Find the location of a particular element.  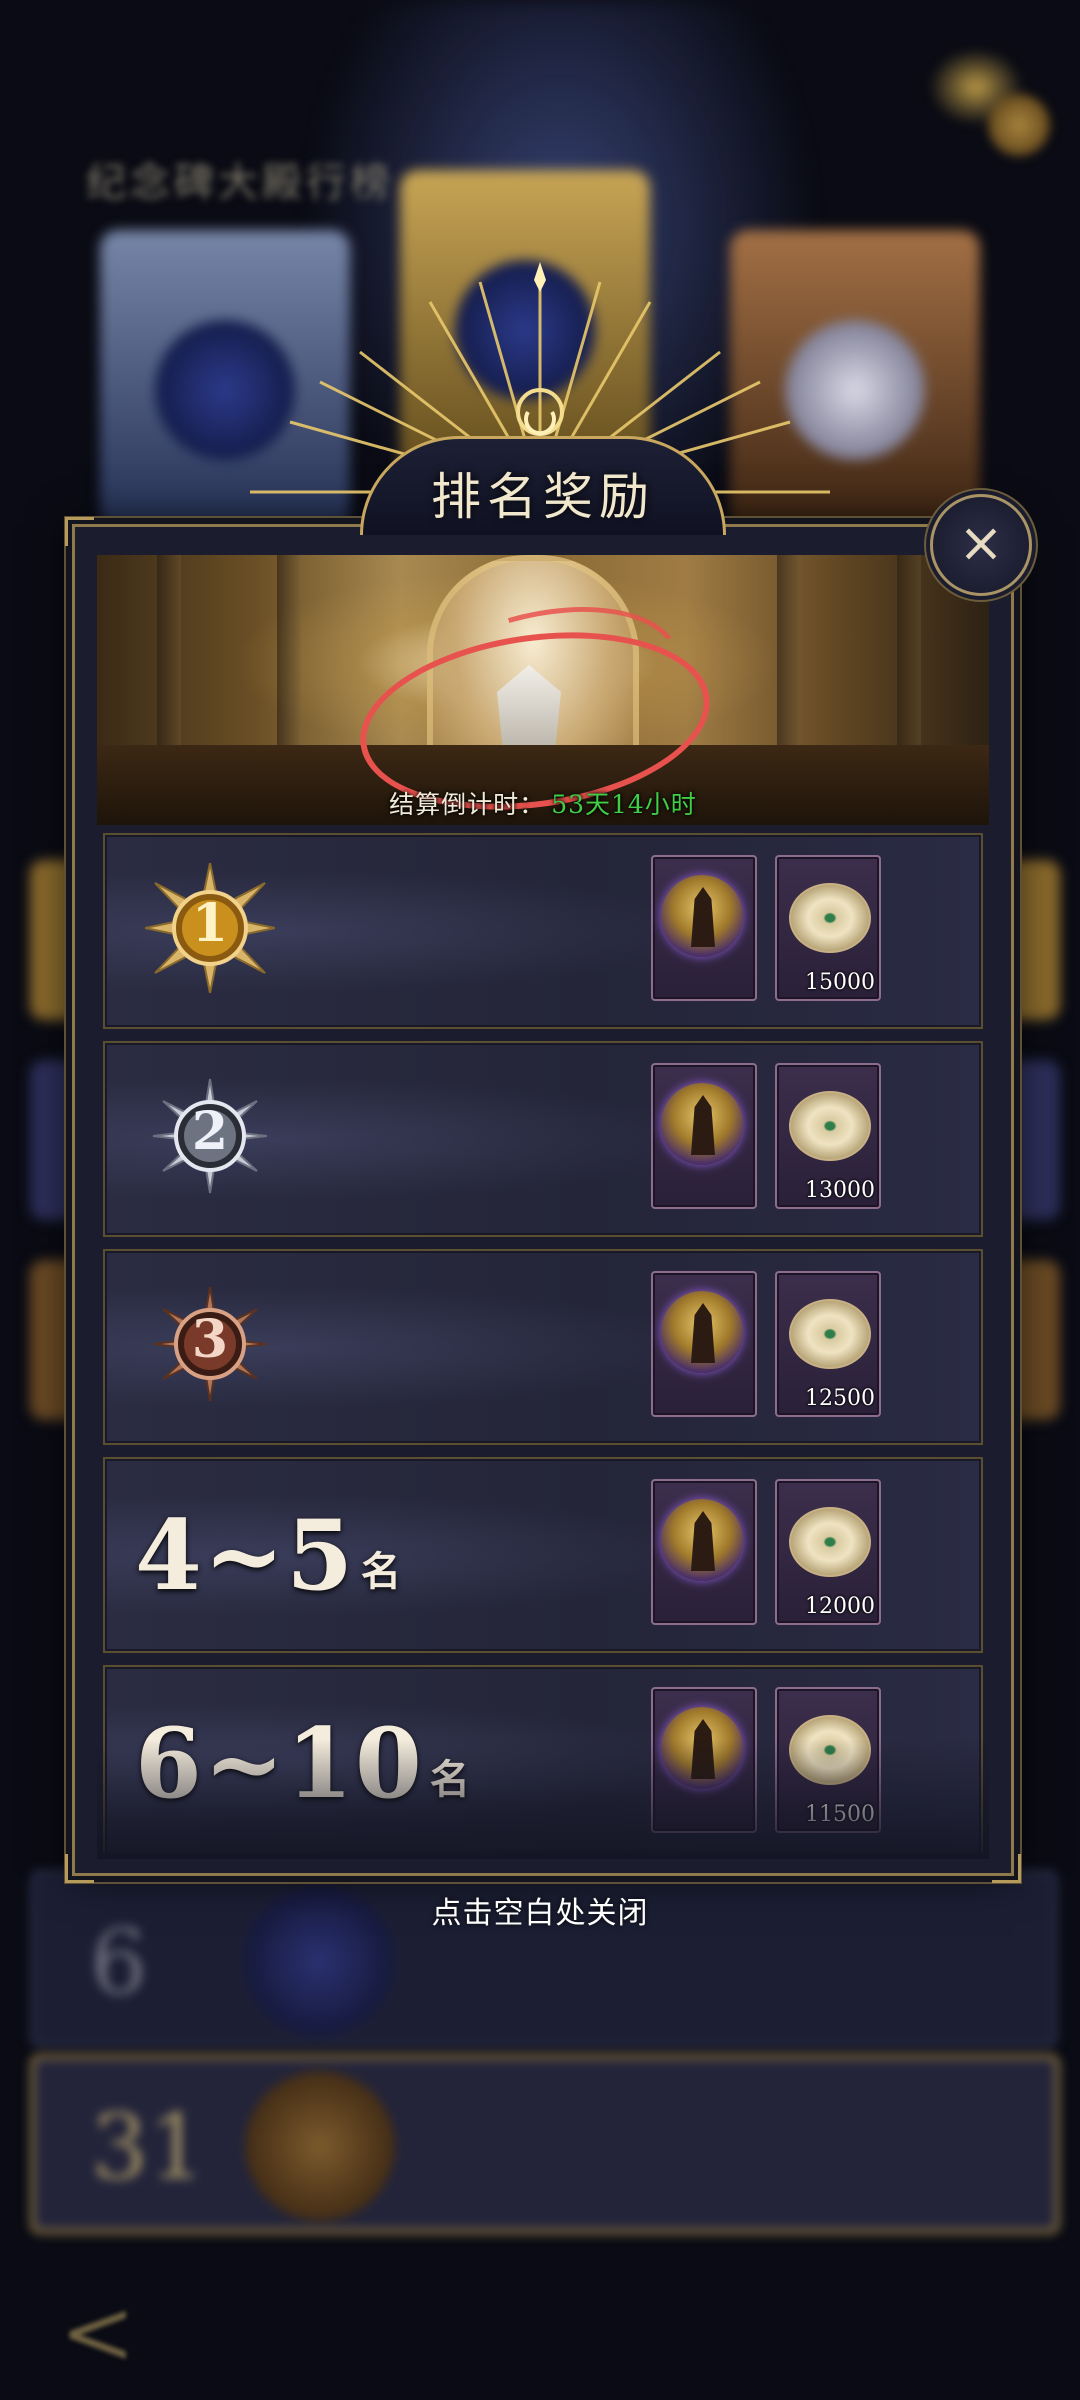

reward-row-rank-1: 1 15000 is located at coordinates (543, 931).